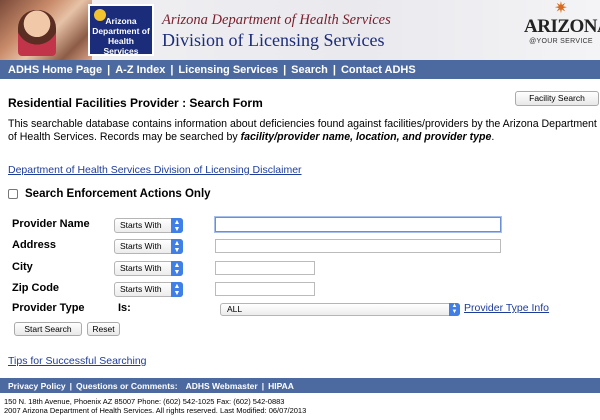 Image resolution: width=600 pixels, height=420 pixels. Describe the element at coordinates (561, 8) in the screenshot. I see `sunburst-icon: ✷` at that location.